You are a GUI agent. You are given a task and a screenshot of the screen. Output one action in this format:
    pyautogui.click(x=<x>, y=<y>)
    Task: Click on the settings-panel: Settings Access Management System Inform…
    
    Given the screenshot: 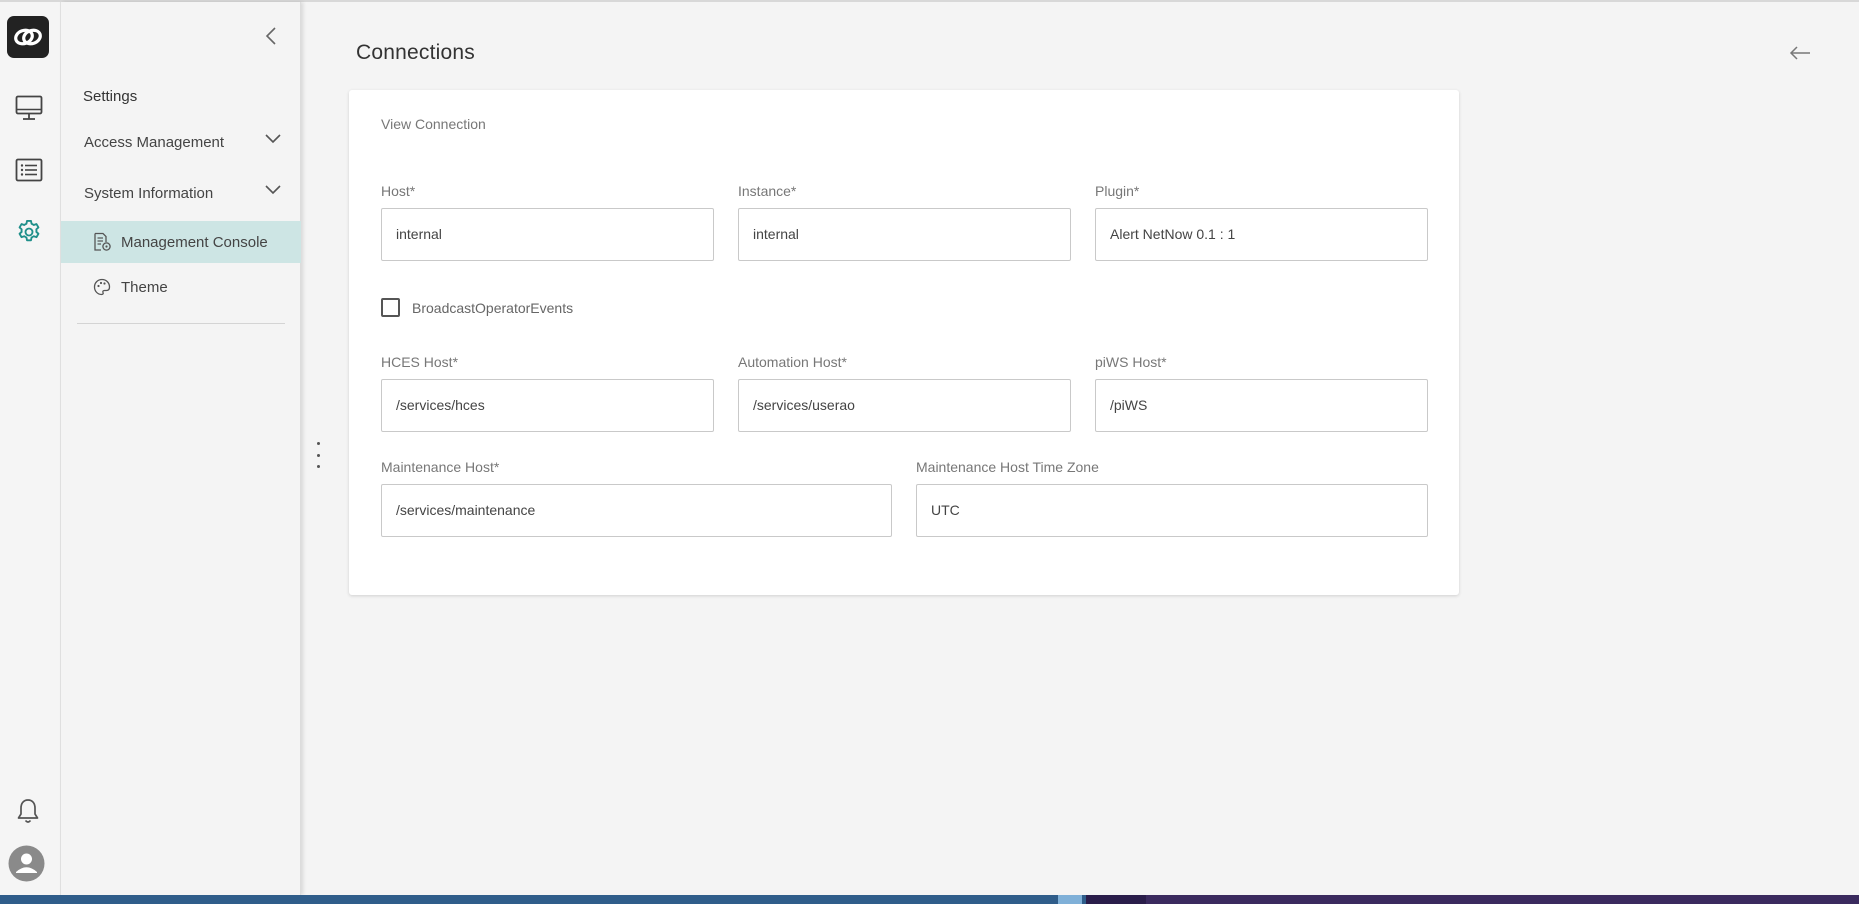 What is the action you would take?
    pyautogui.click(x=181, y=448)
    